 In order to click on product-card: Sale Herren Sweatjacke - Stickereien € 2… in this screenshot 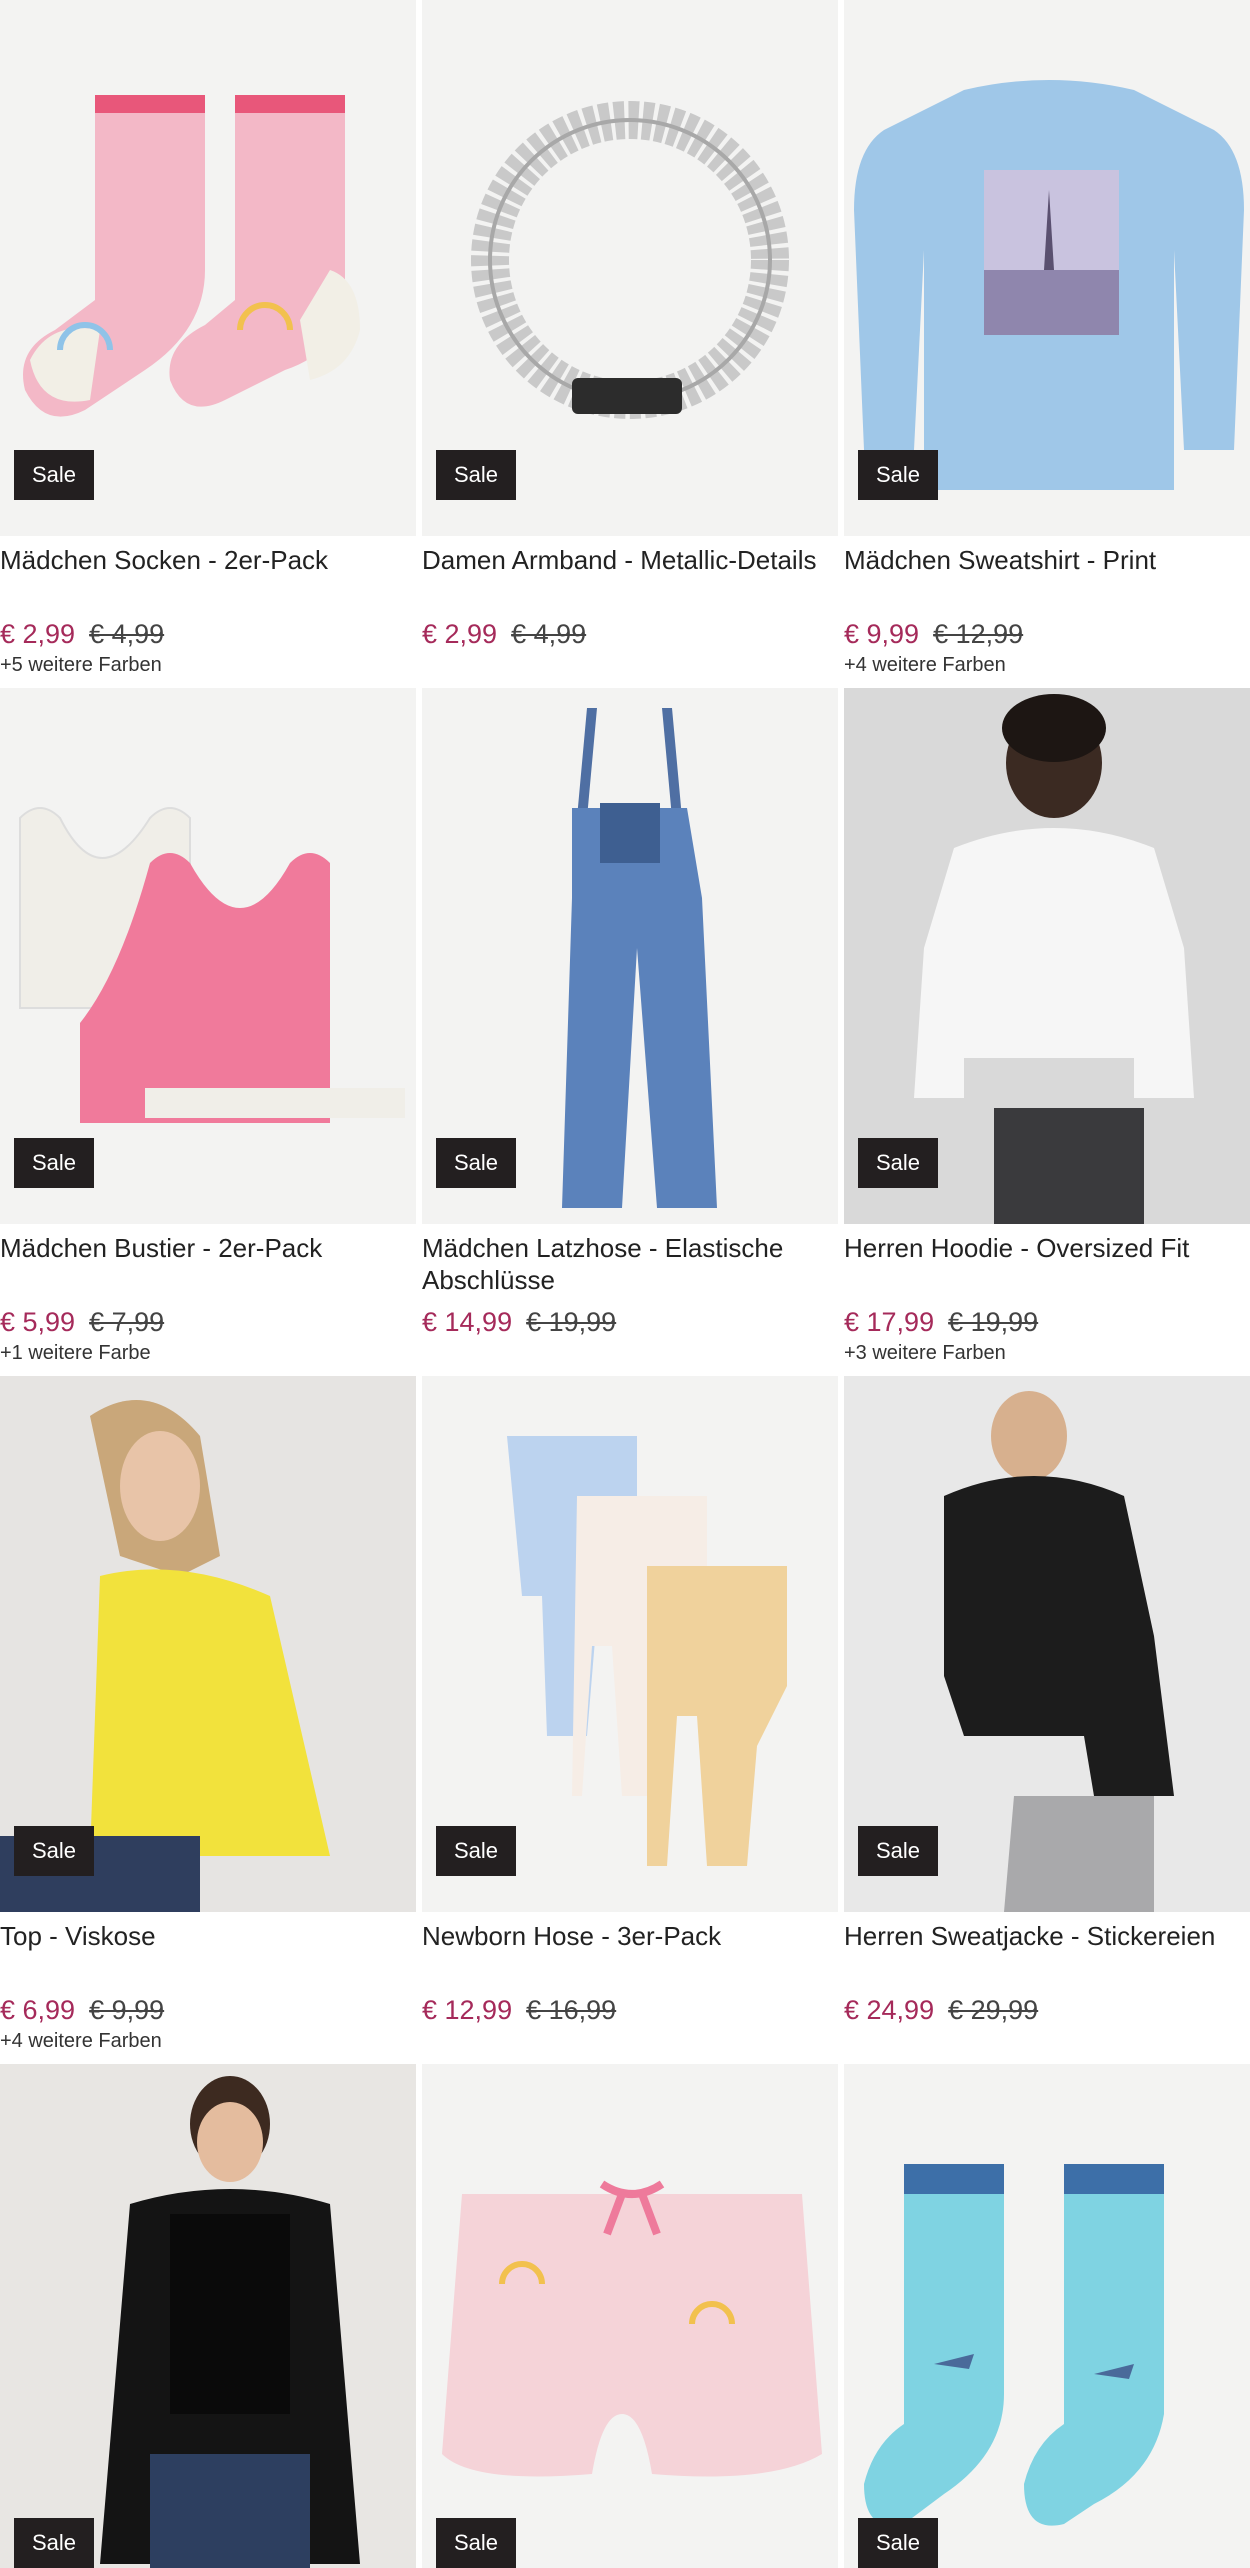, I will do `click(1047, 1720)`.